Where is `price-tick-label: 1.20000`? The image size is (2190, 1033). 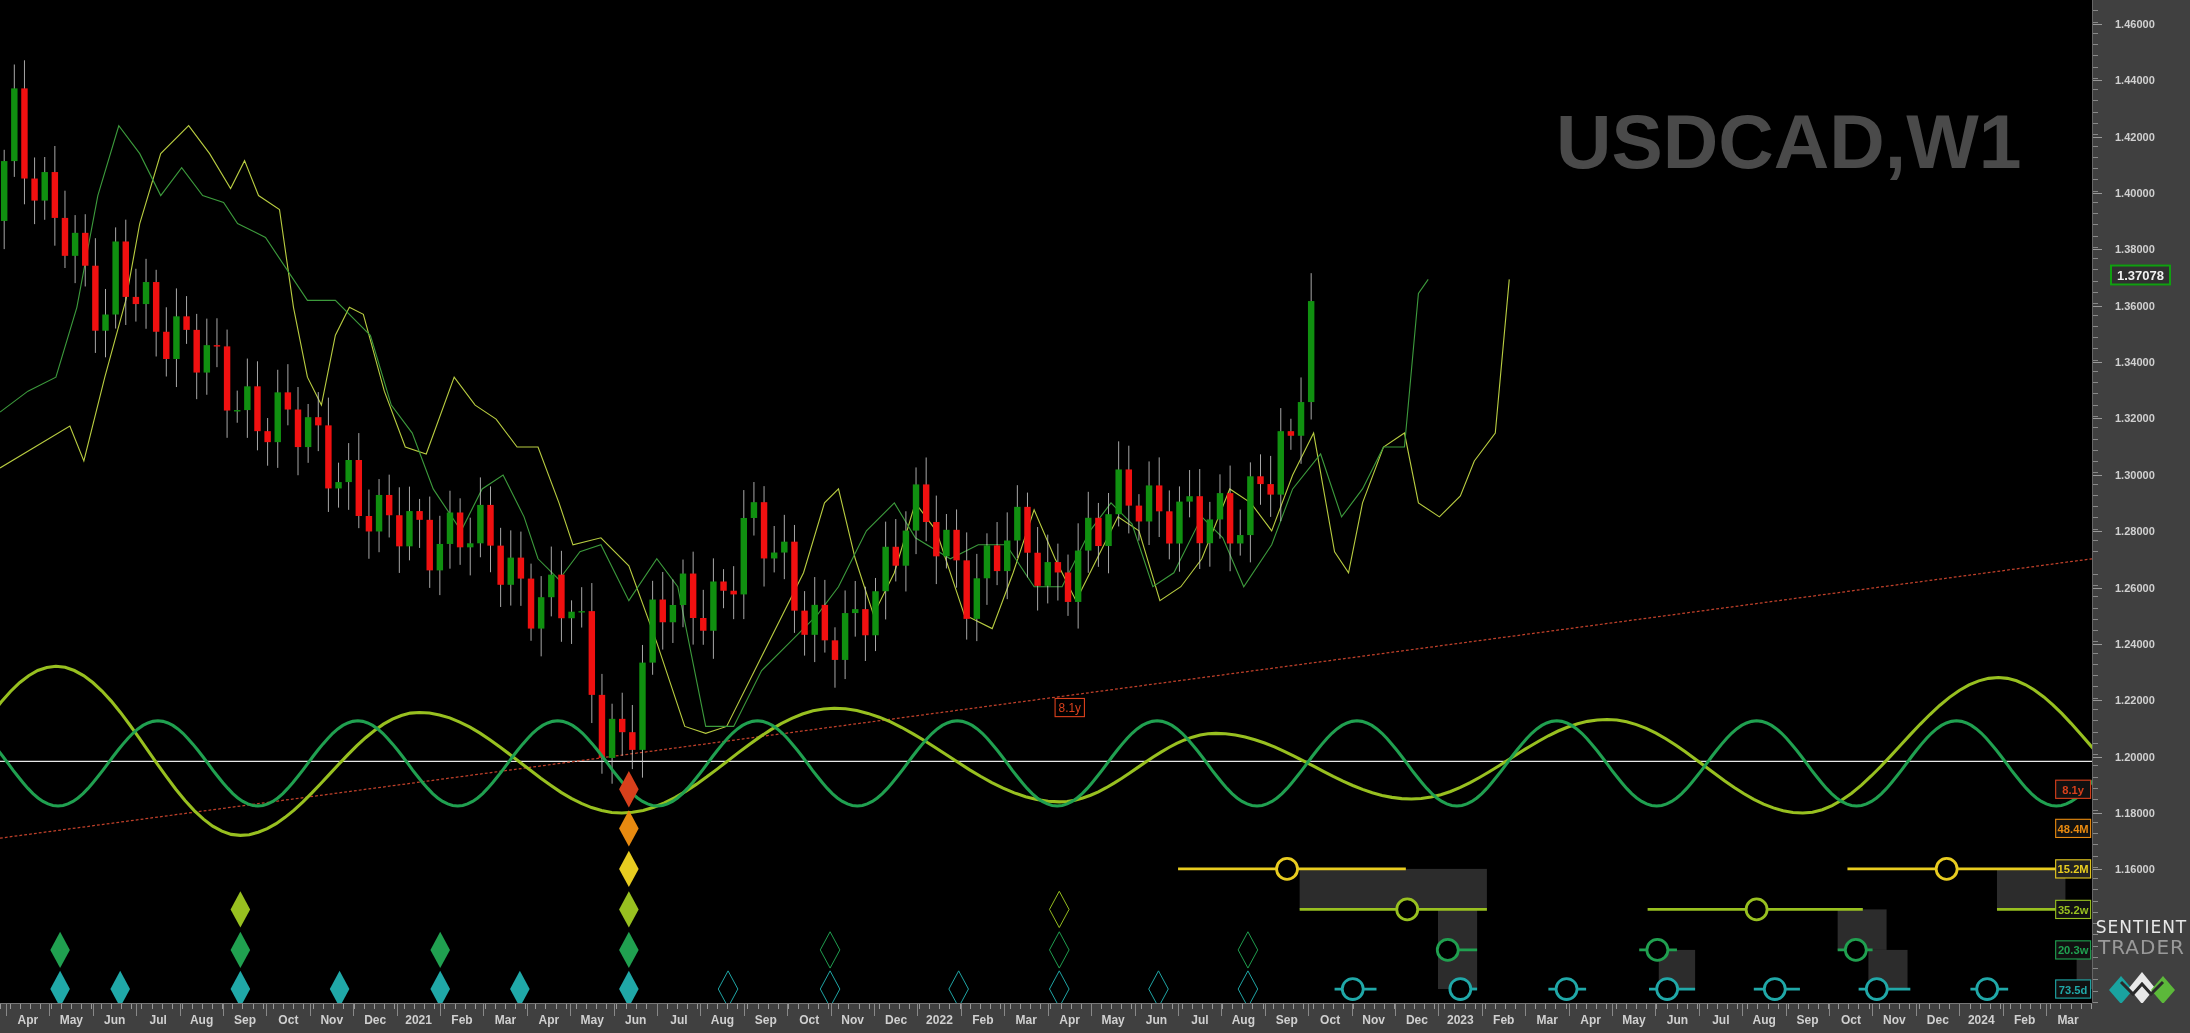 price-tick-label: 1.20000 is located at coordinates (2135, 756).